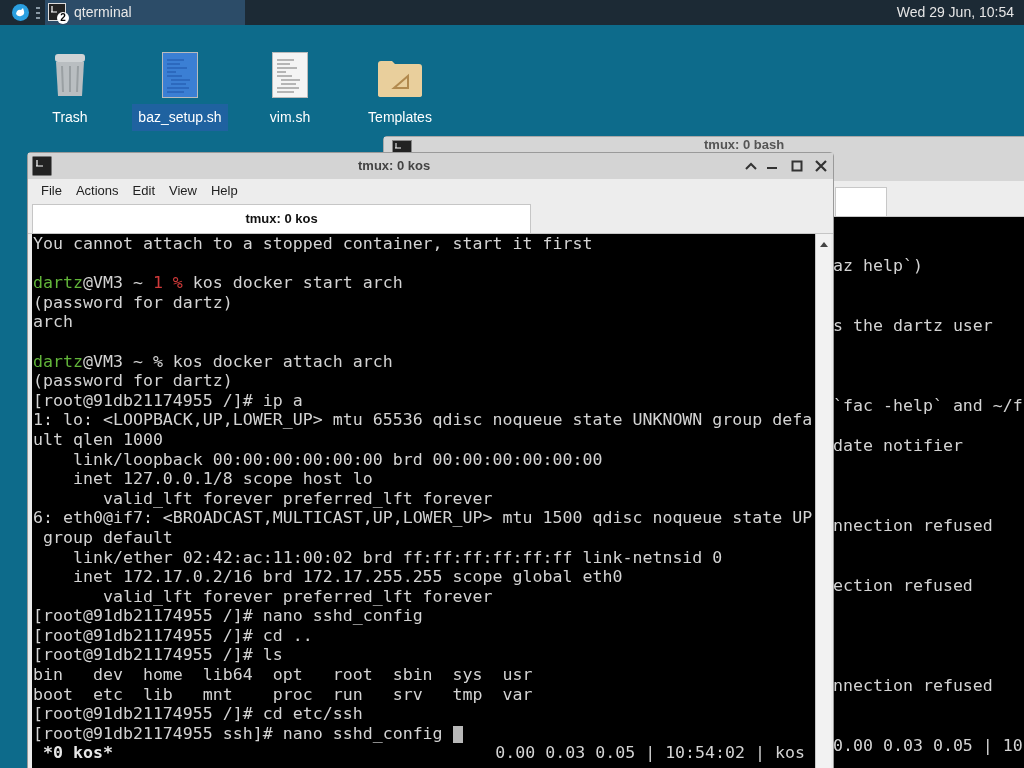  What do you see at coordinates (821, 166) in the screenshot?
I see `close-button` at bounding box center [821, 166].